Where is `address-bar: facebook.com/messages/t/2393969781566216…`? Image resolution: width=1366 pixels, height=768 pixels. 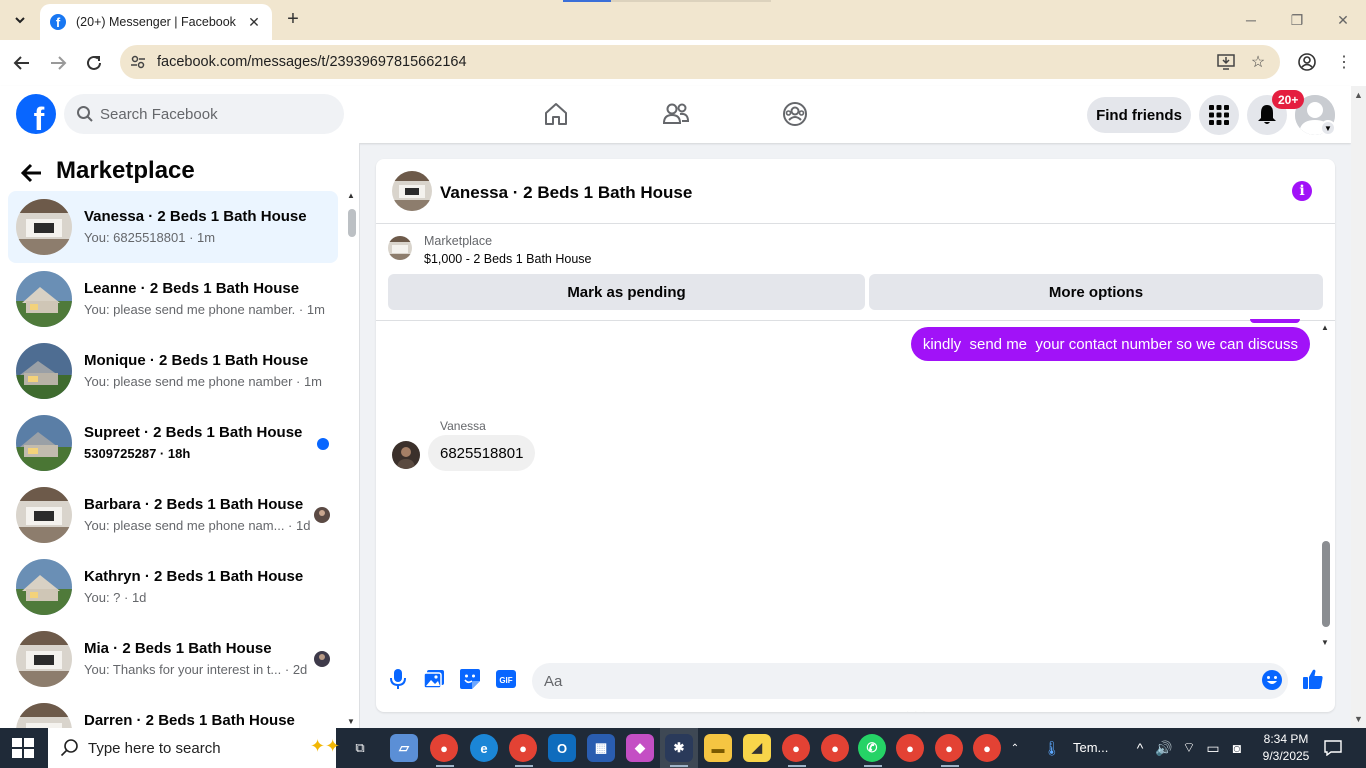
address-bar: facebook.com/messages/t/2393969781566216… is located at coordinates (700, 62).